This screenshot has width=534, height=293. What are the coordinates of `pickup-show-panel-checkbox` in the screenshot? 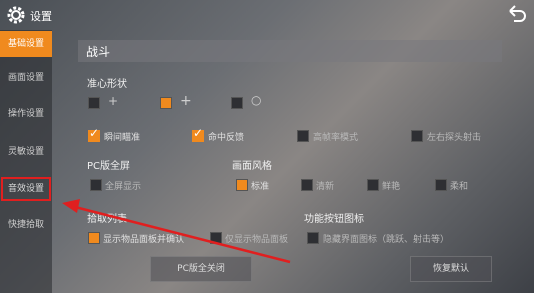 It's located at (216, 238).